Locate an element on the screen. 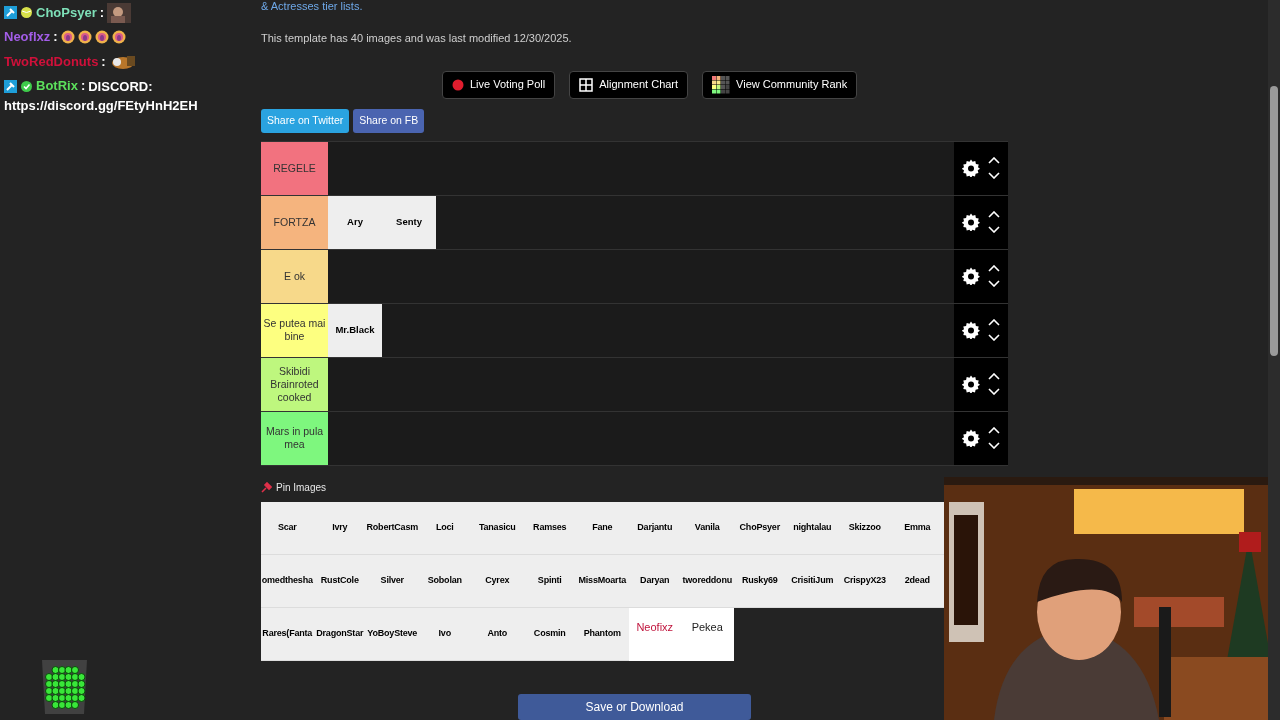 The image size is (1280, 720). emote-icon is located at coordinates (119, 12).